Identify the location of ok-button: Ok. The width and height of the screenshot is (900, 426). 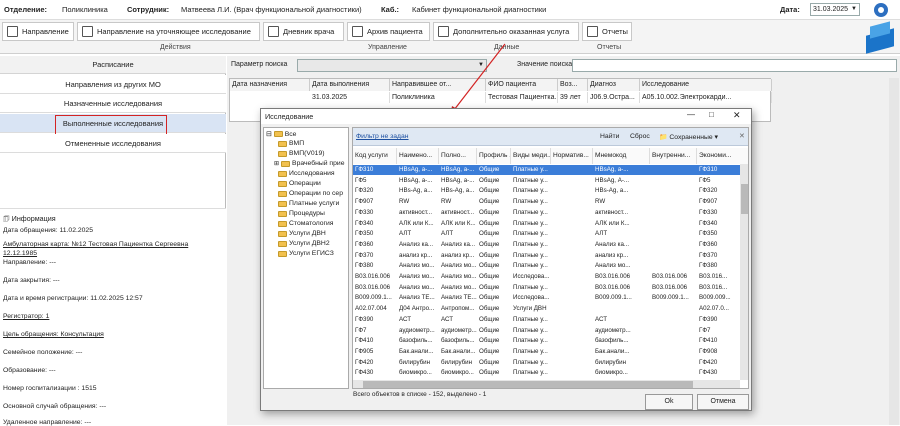
(669, 402).